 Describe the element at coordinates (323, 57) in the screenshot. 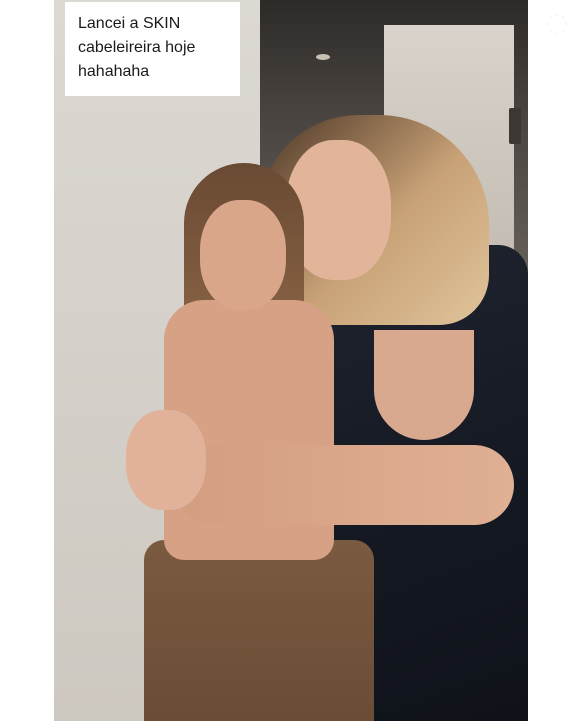

I see `ceiling-light` at that location.